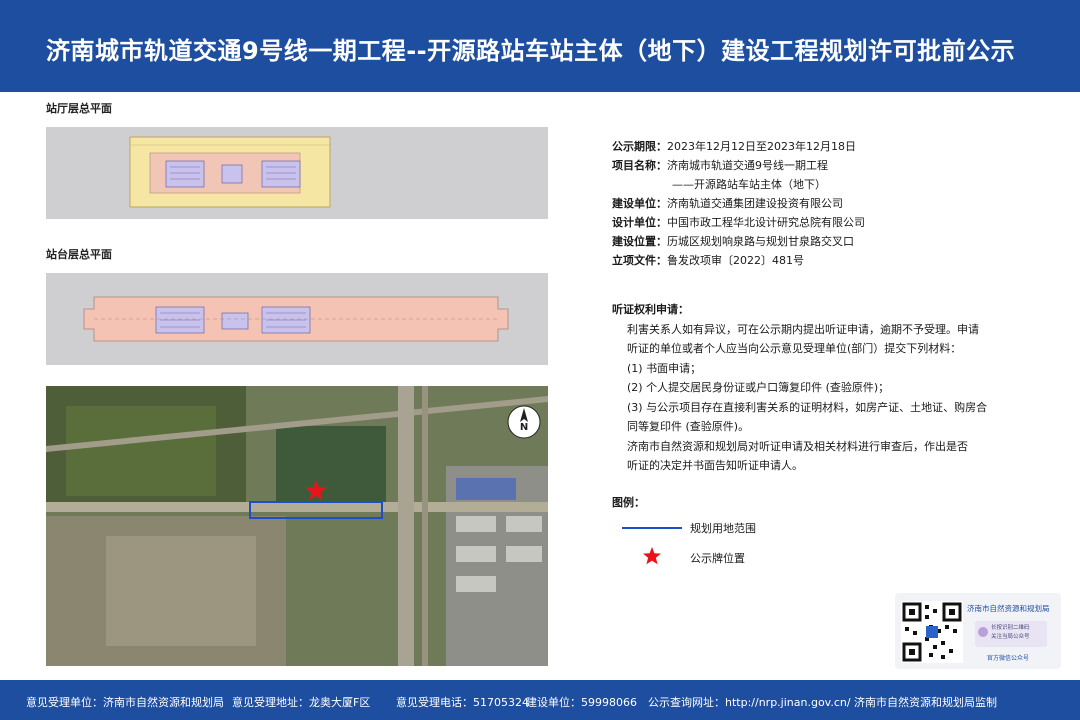  What do you see at coordinates (524, 427) in the screenshot?
I see `north-arrow-label: N` at bounding box center [524, 427].